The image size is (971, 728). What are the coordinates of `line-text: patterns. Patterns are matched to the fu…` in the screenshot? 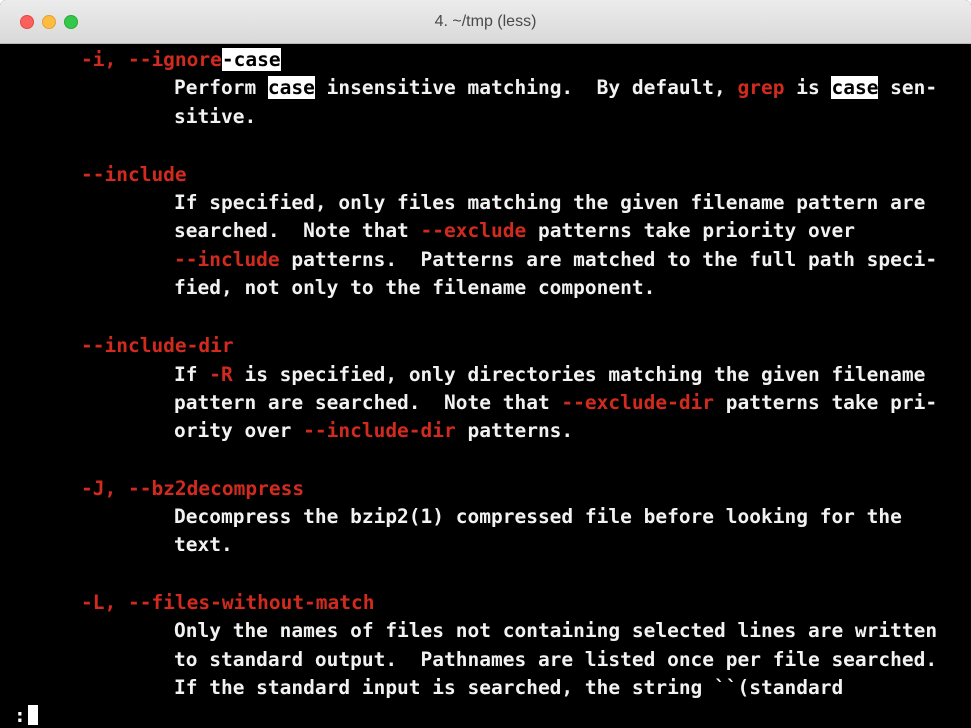 It's located at (608, 259).